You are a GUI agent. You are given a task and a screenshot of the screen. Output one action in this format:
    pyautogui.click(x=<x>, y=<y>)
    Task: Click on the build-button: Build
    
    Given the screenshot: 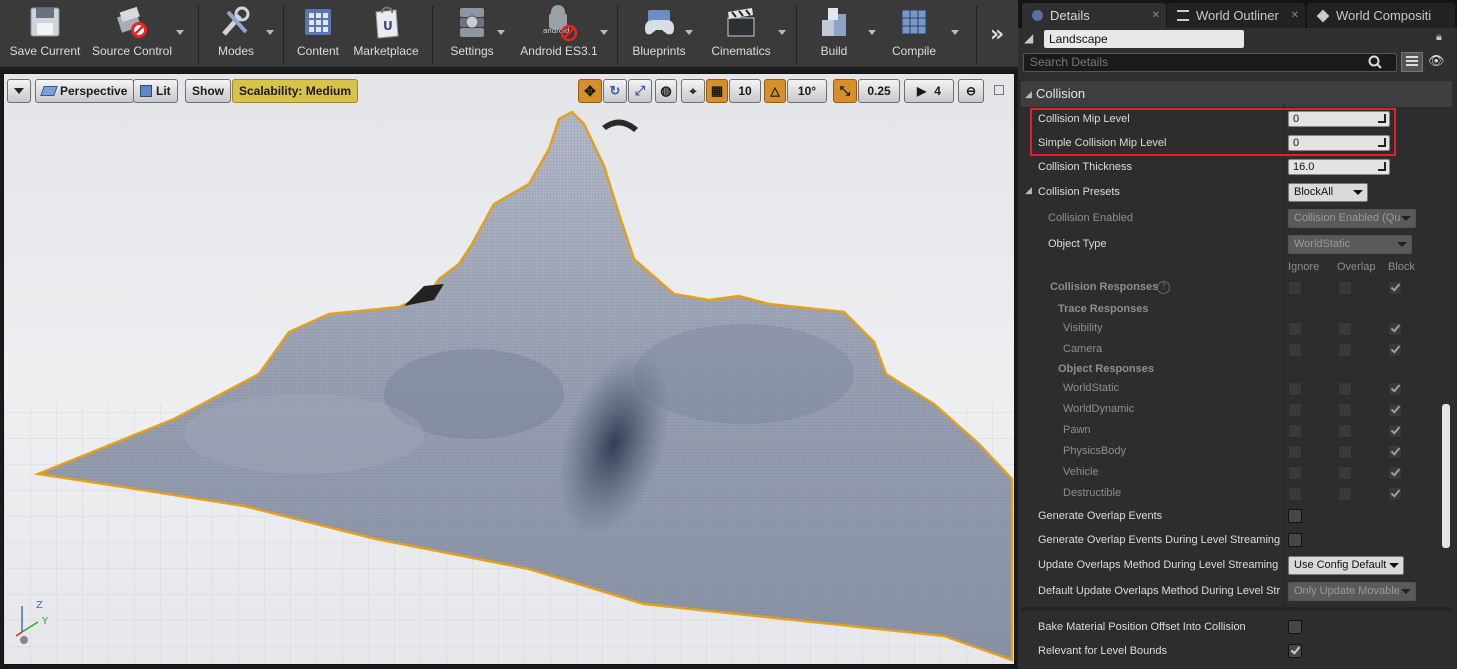 What is the action you would take?
    pyautogui.click(x=834, y=34)
    